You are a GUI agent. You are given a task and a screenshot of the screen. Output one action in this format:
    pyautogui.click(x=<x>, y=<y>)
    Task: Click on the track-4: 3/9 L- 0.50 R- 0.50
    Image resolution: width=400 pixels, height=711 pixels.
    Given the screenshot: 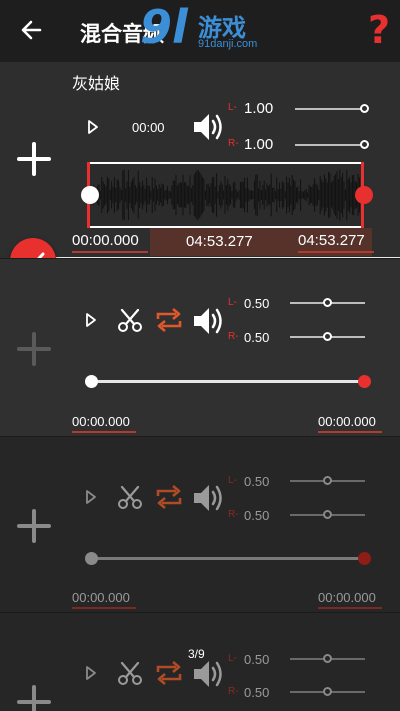 What is the action you would take?
    pyautogui.click(x=200, y=661)
    